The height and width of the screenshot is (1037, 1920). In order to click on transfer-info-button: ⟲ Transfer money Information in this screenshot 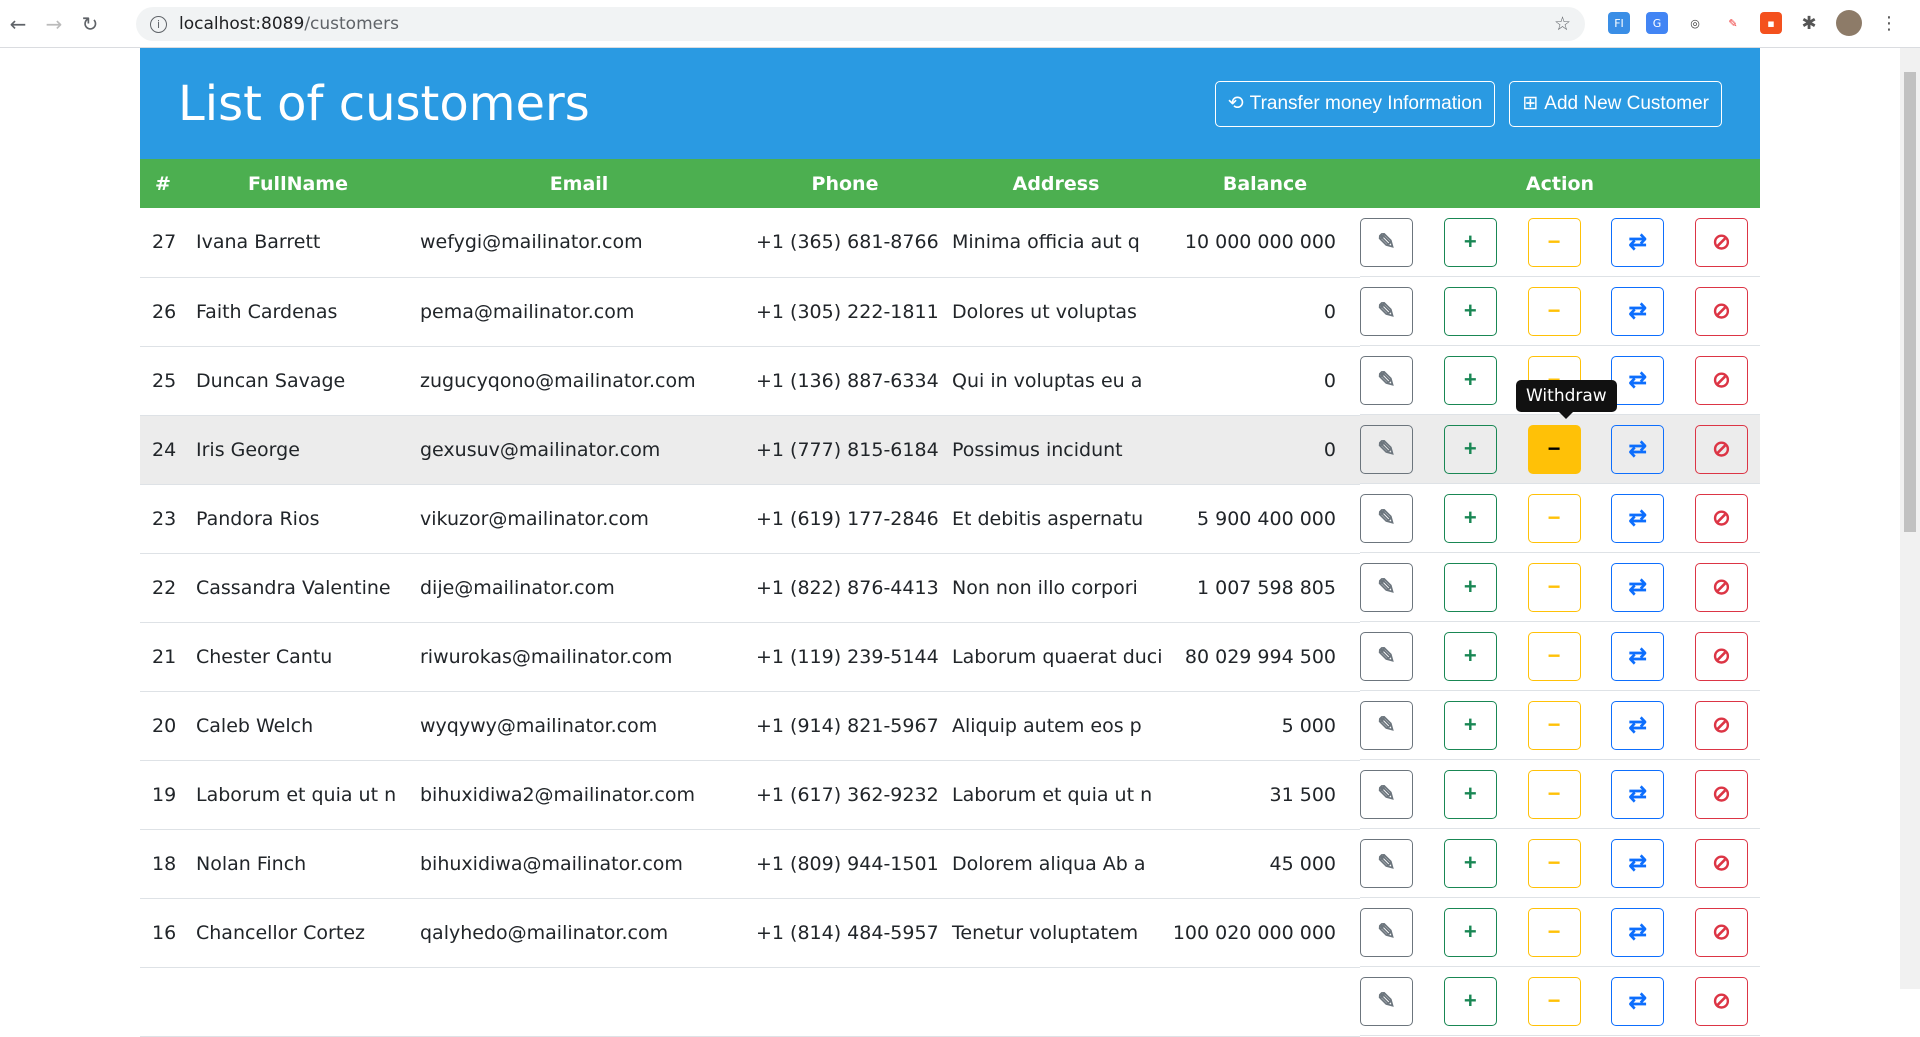, I will do `click(1355, 103)`.